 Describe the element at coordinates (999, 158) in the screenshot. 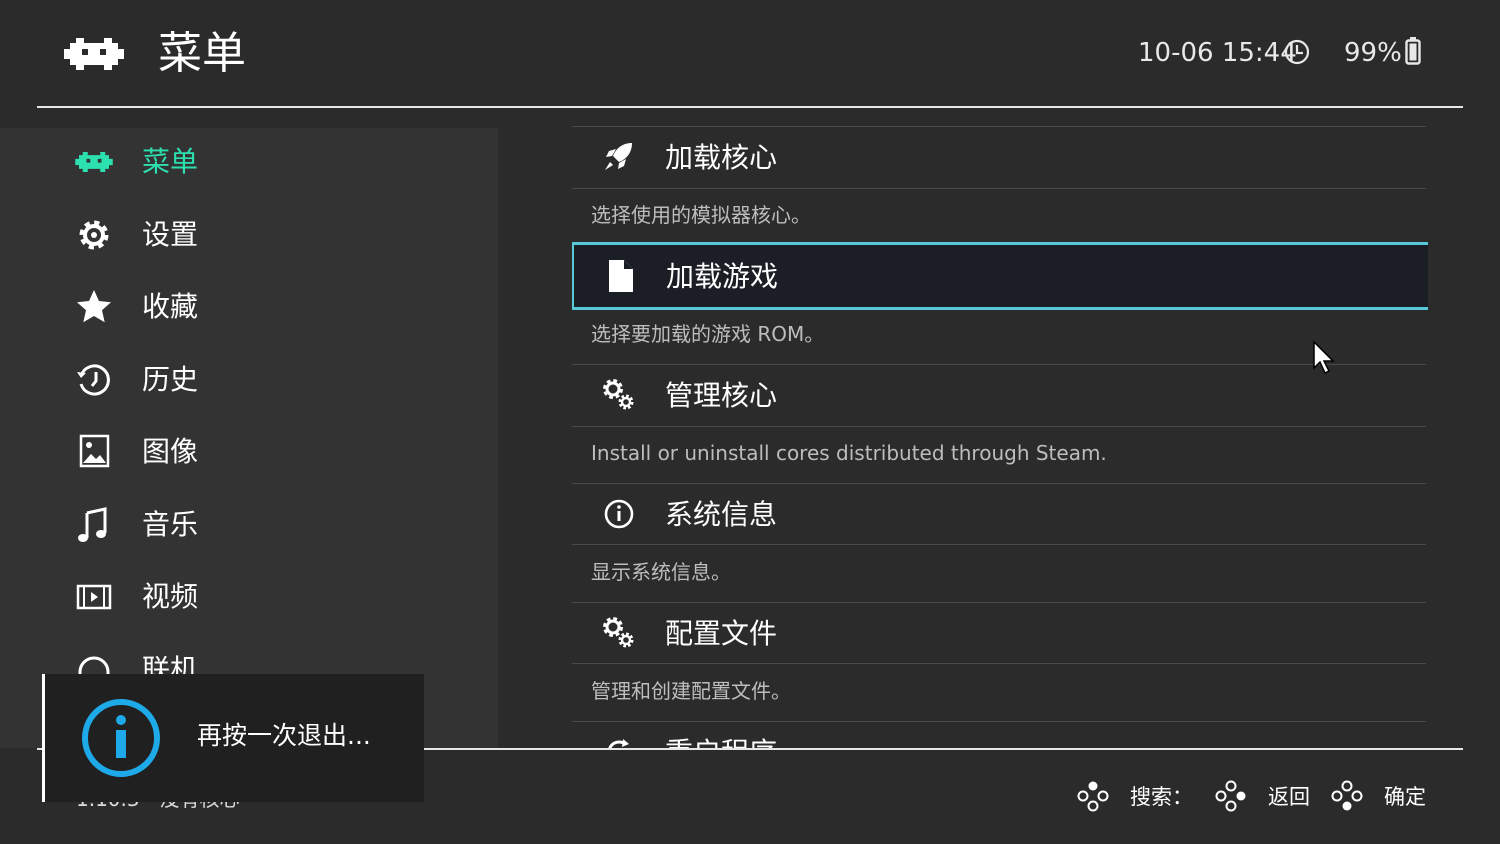

I see `menu-item-load-core: 加载核心` at that location.